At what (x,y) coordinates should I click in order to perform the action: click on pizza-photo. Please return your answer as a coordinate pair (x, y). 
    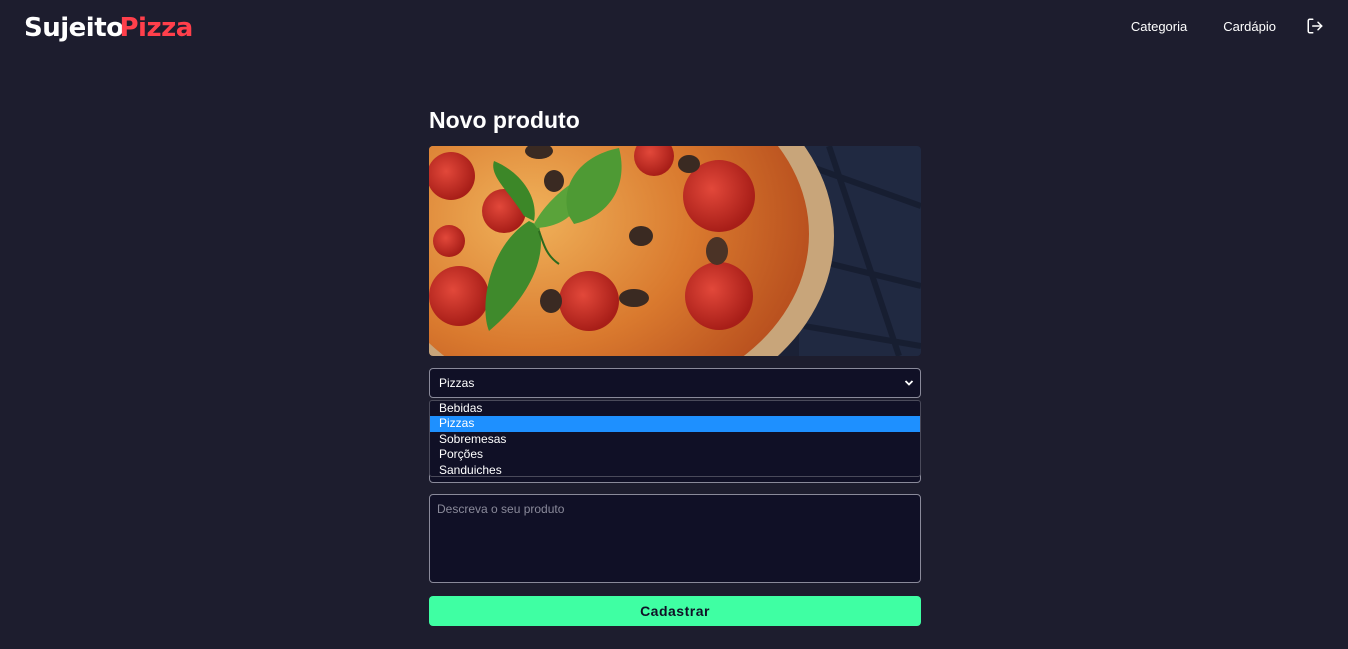
    Looking at the image, I should click on (675, 251).